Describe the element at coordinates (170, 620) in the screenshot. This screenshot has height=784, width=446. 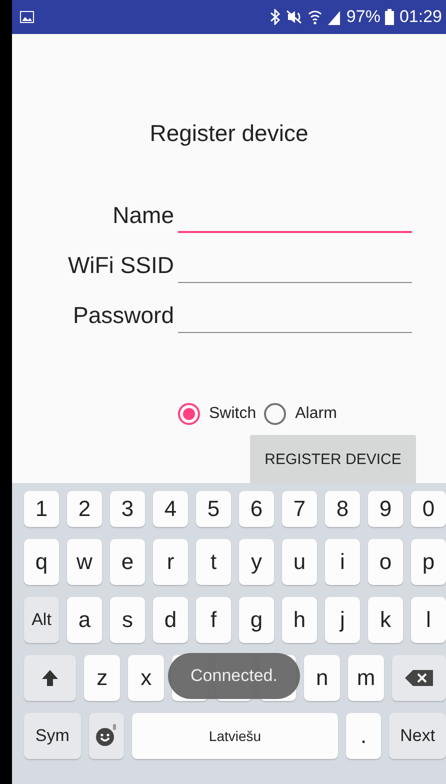
I see `keyboard-key: d` at that location.